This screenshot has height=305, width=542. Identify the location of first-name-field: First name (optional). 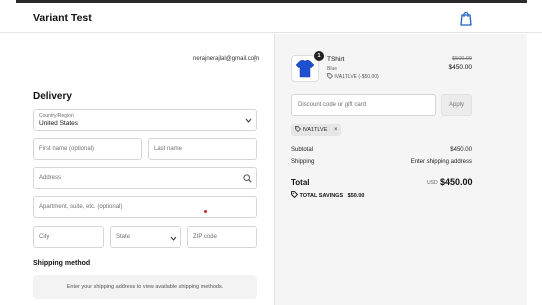
(87, 149).